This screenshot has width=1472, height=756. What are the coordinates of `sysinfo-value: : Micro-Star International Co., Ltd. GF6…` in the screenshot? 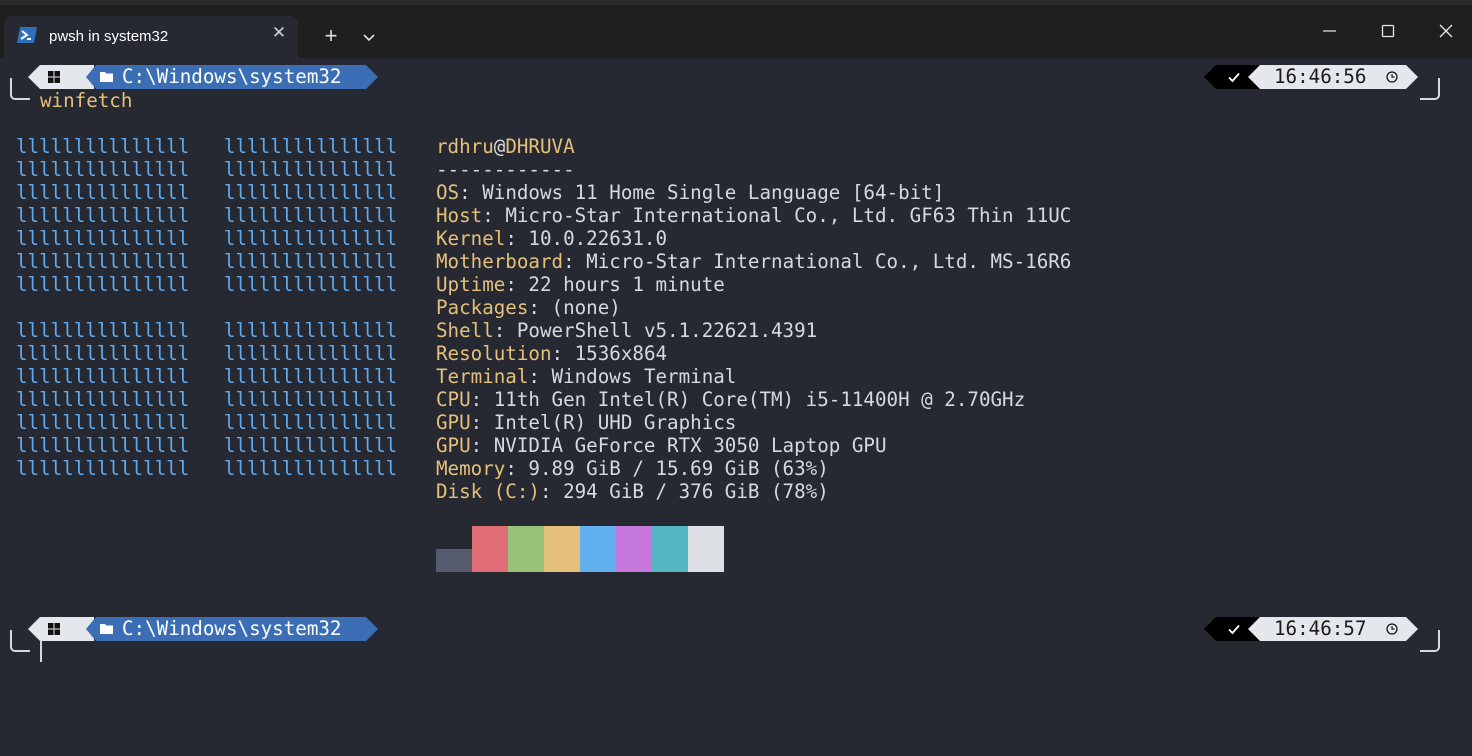 It's located at (777, 215).